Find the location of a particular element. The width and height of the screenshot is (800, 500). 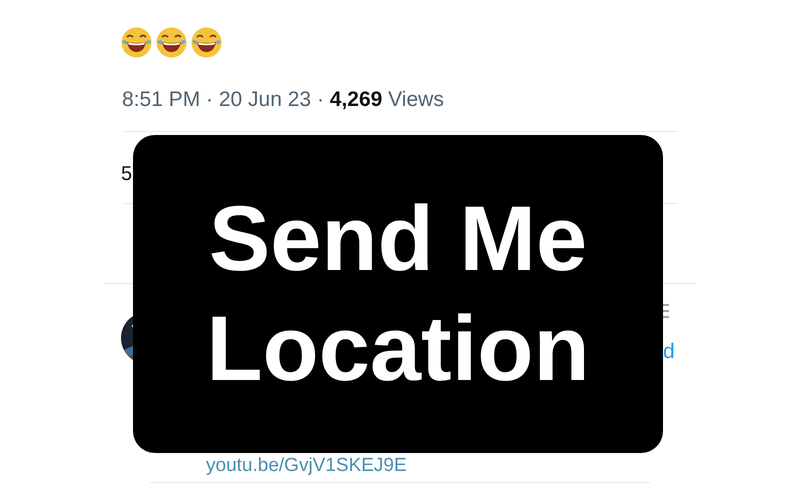

link-fragment: d is located at coordinates (669, 352).